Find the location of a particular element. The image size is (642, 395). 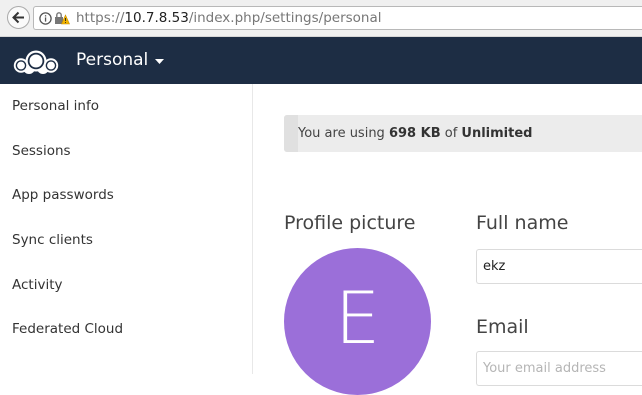

caret-down-icon is located at coordinates (160, 61).